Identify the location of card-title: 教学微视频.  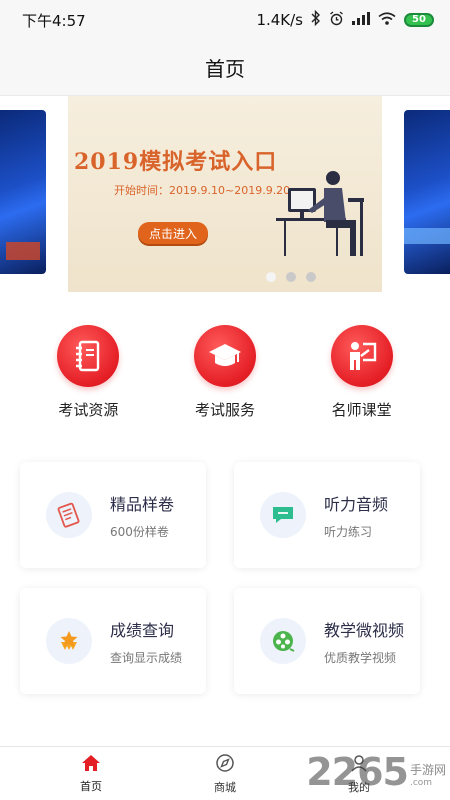
(364, 630).